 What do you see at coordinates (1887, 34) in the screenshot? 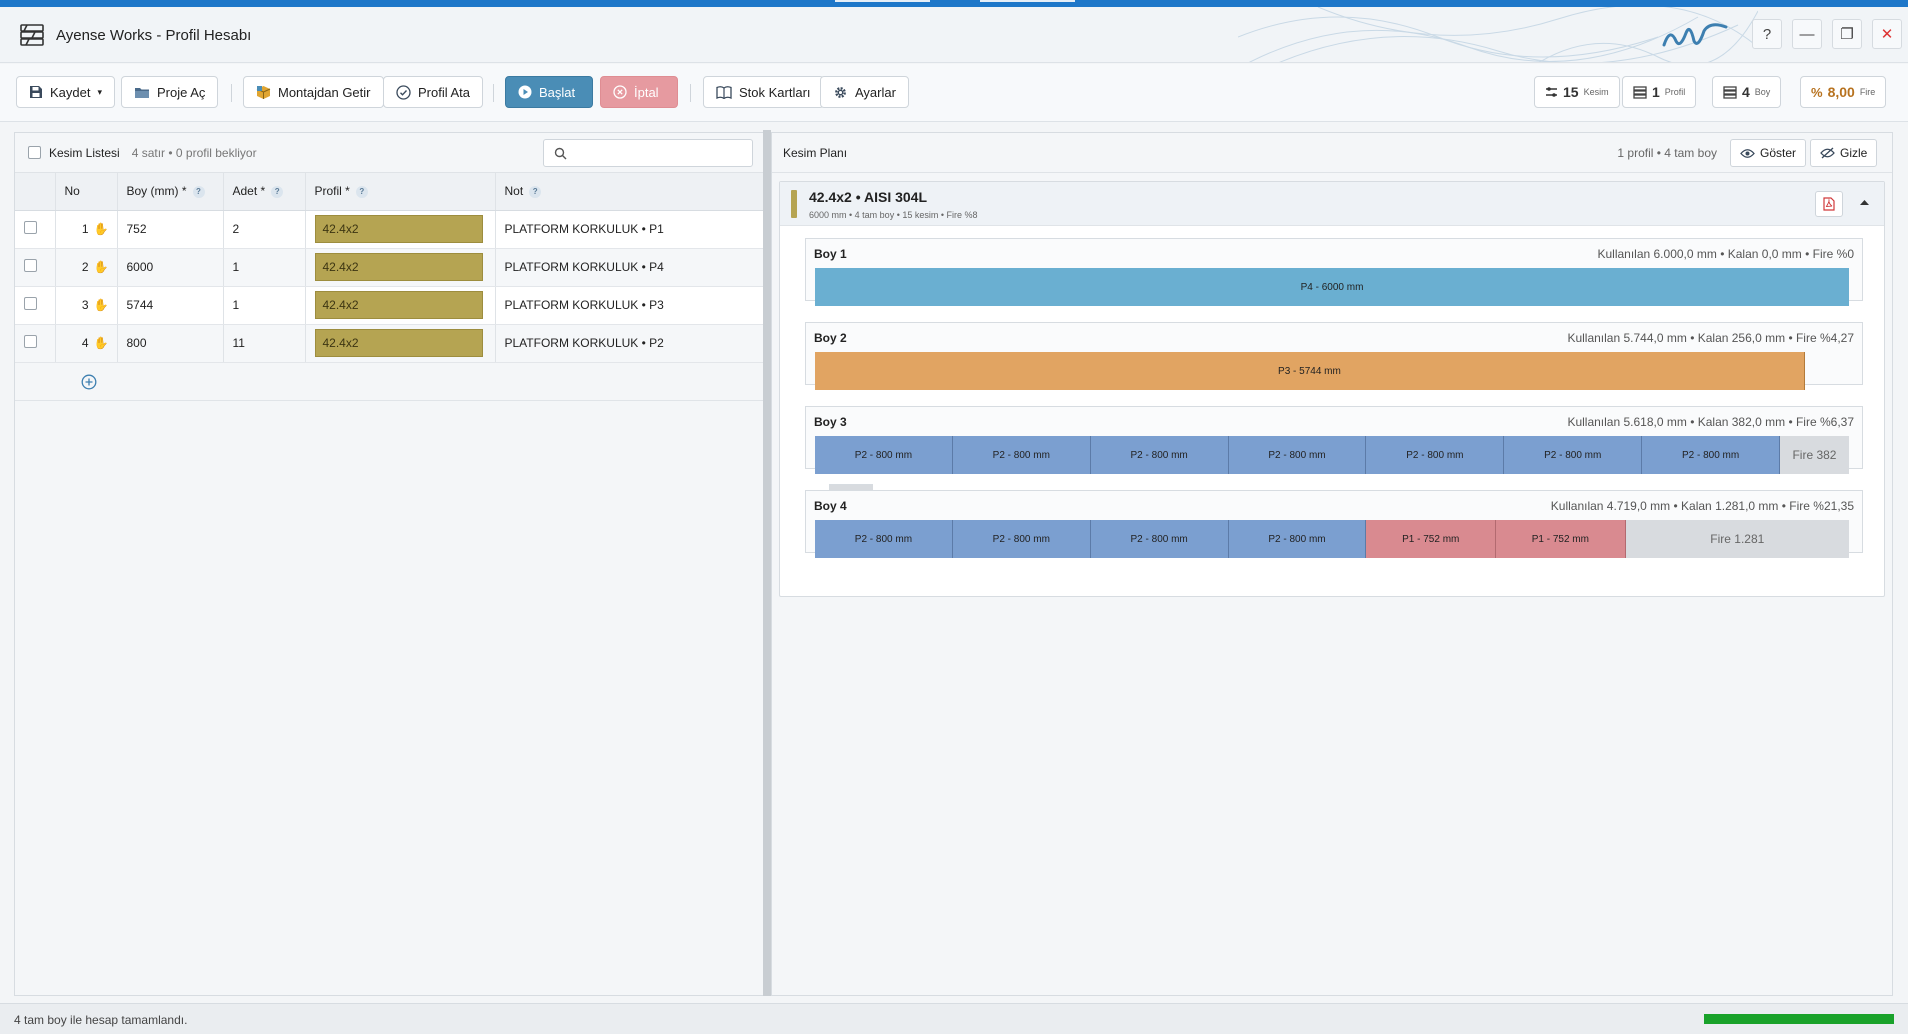
I see `close-button: ✕` at bounding box center [1887, 34].